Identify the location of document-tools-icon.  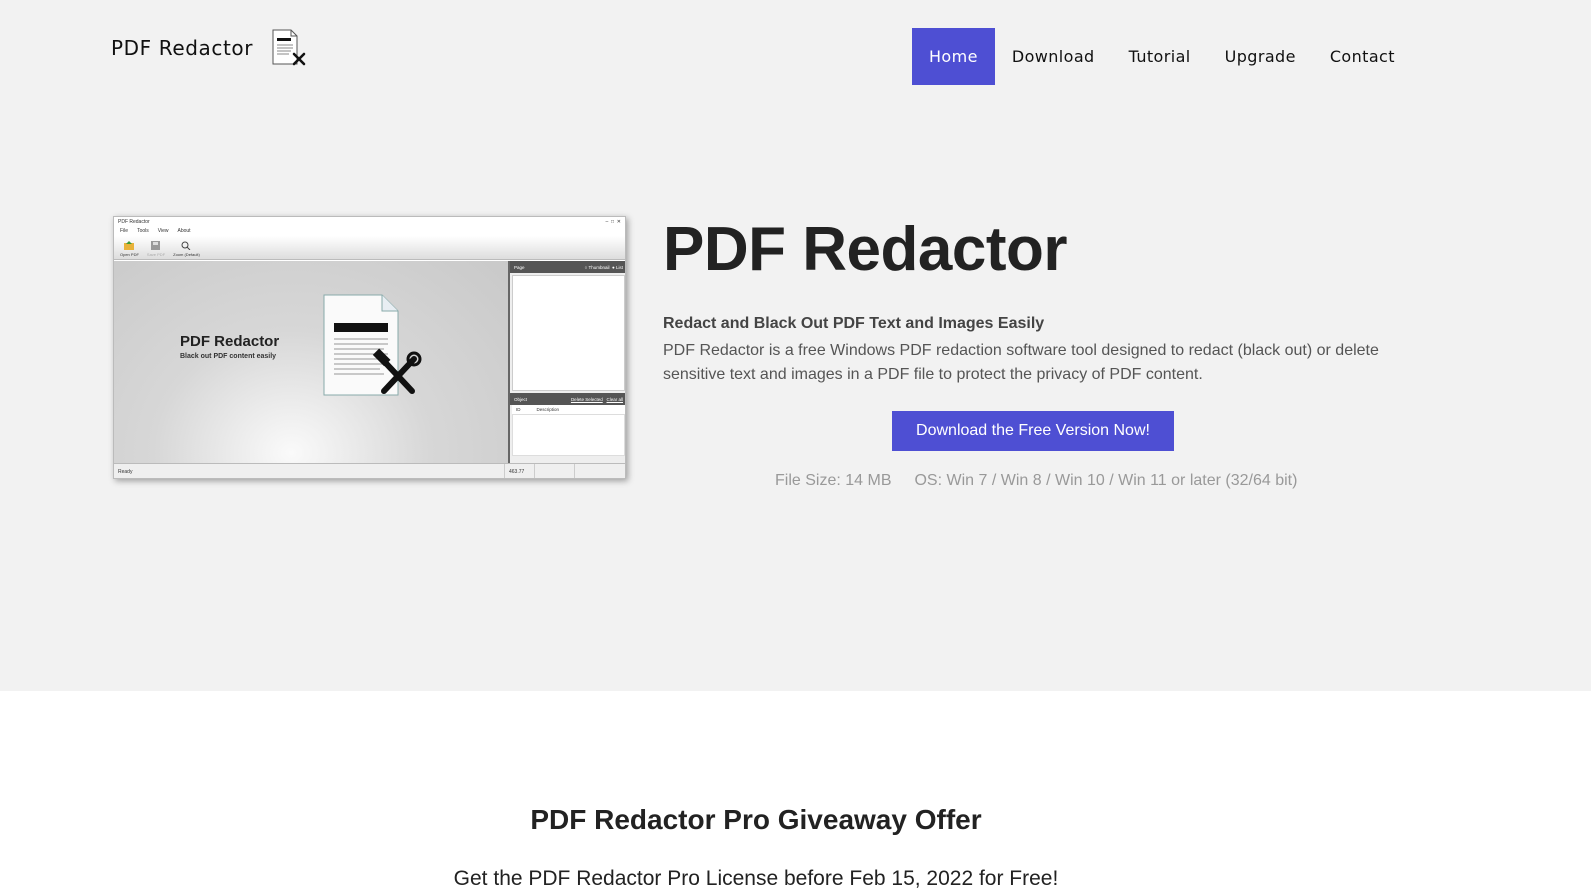
(289, 48).